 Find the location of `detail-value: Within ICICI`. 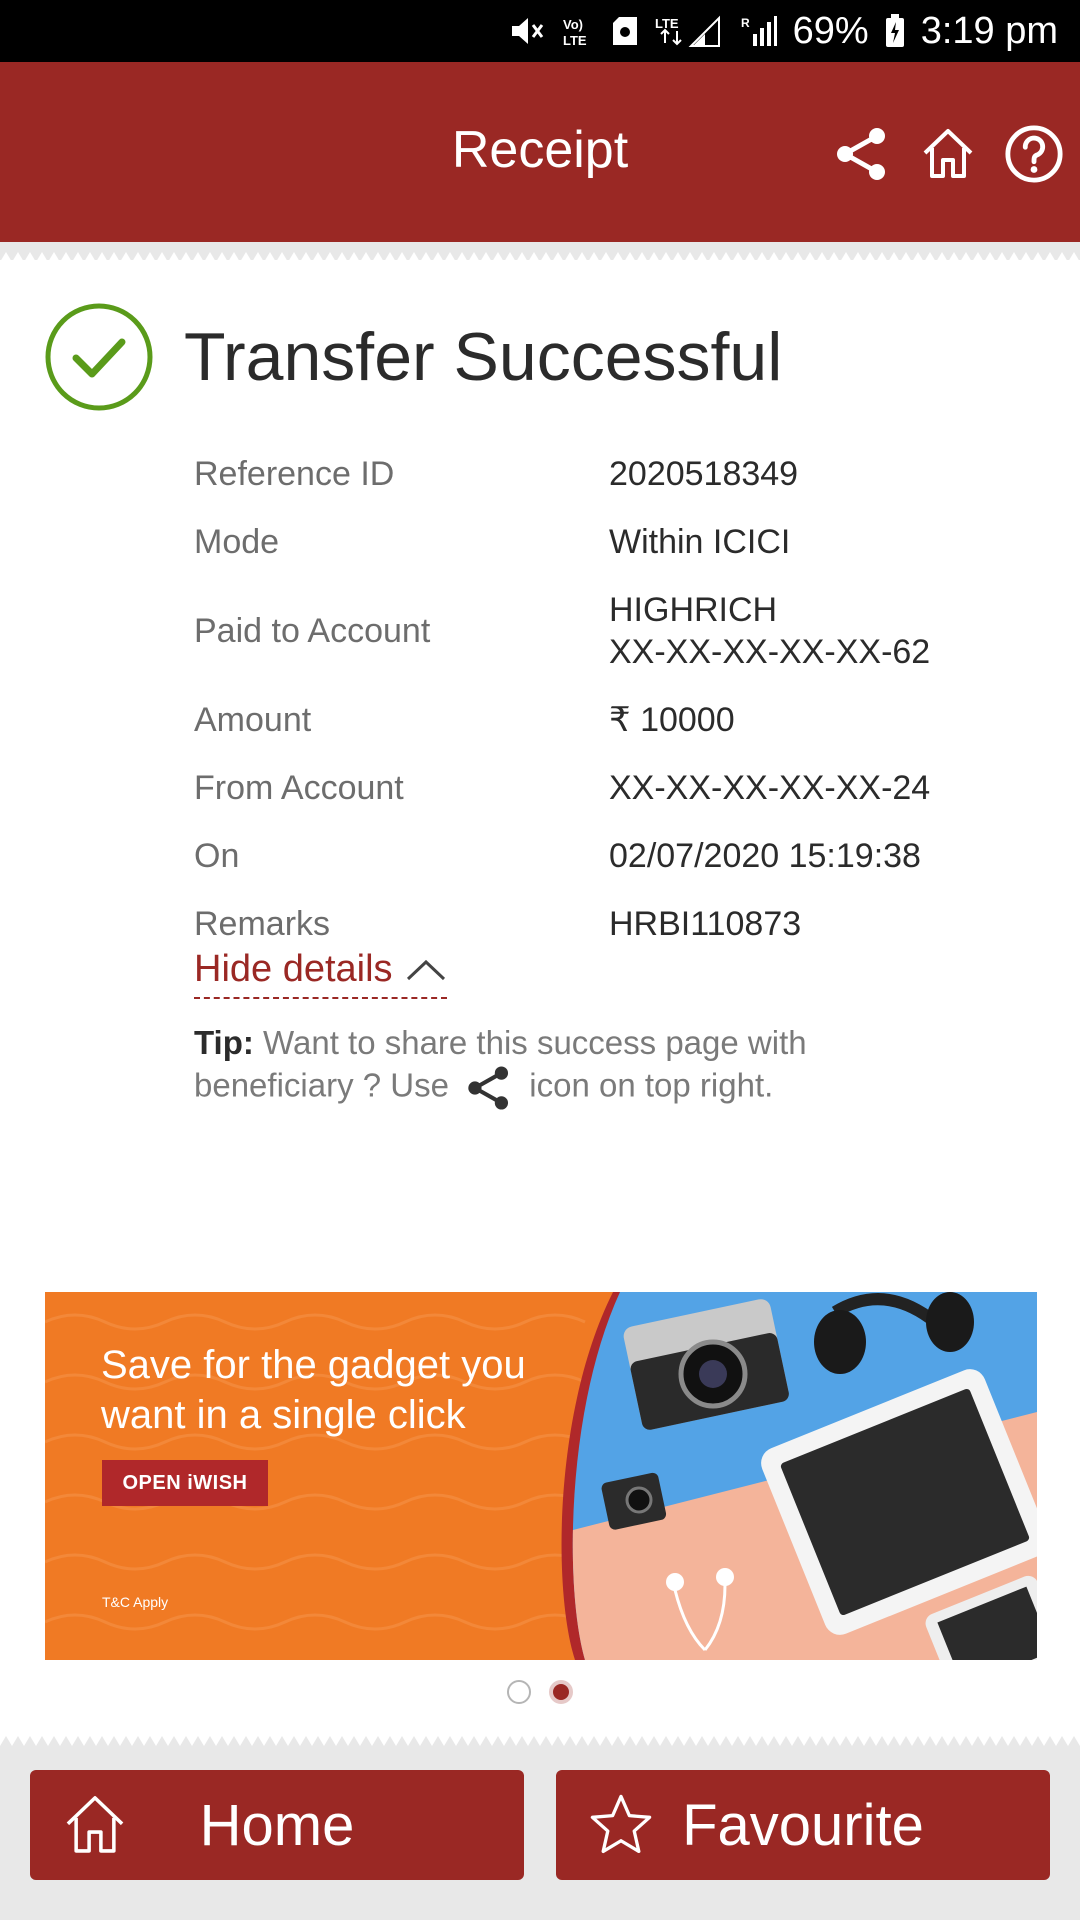

detail-value: Within ICICI is located at coordinates (700, 542).